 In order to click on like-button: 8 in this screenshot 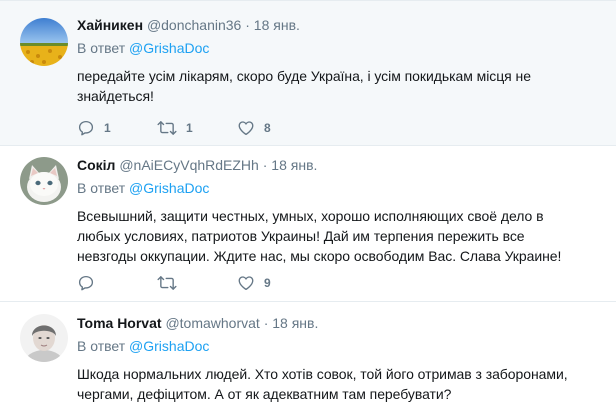, I will do `click(254, 128)`.